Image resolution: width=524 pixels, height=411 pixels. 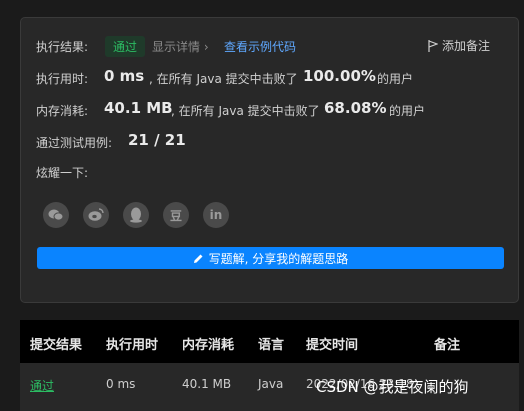 What do you see at coordinates (157, 140) in the screenshot?
I see `tests-value: 21 / 21` at bounding box center [157, 140].